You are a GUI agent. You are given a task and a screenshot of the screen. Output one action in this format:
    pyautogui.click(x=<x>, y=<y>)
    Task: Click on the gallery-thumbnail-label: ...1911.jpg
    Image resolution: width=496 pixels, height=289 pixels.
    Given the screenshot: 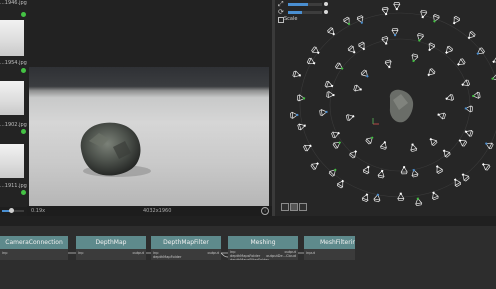 What is the action you would take?
    pyautogui.click(x=13, y=186)
    